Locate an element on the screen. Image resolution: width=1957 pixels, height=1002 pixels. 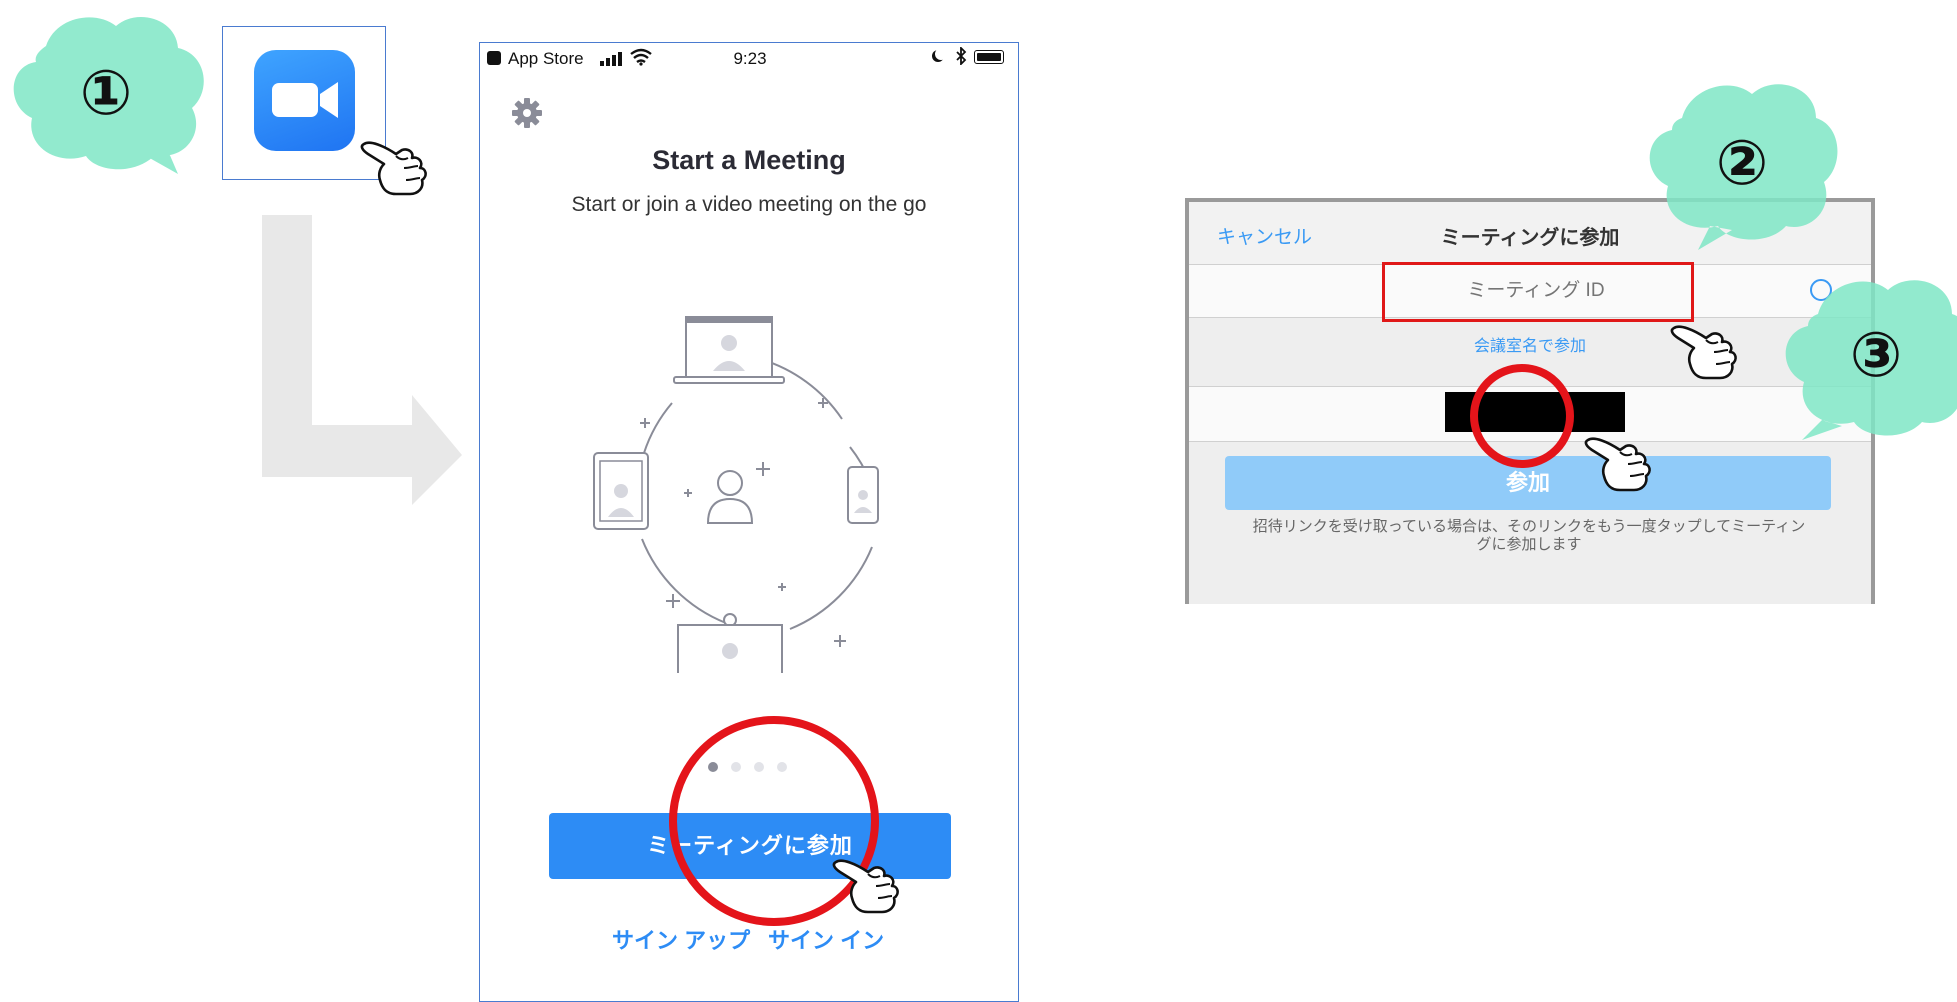
room-display-icon is located at coordinates (730, 643).